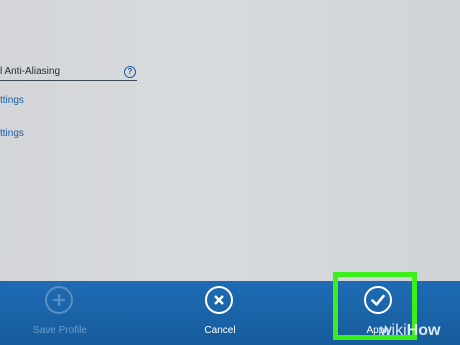 The width and height of the screenshot is (460, 345). What do you see at coordinates (60, 330) in the screenshot?
I see `save-profile-label: Save Profile` at bounding box center [60, 330].